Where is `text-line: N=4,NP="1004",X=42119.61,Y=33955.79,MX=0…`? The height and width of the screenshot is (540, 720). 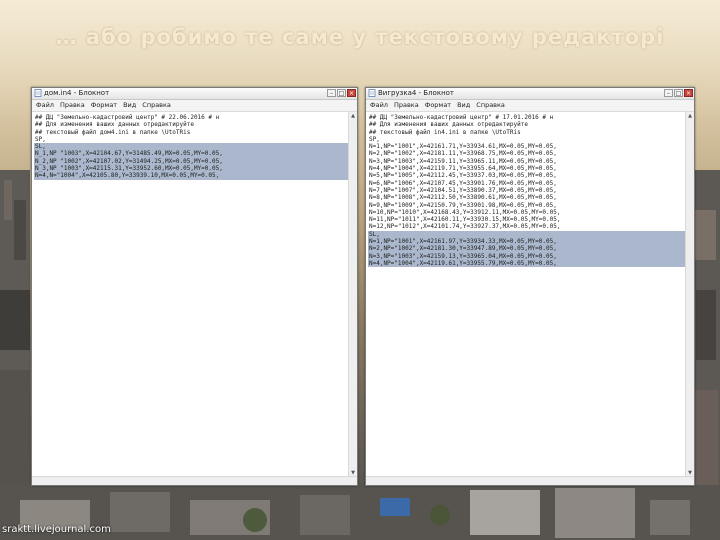
text-line: N=4,NP="1004",X=42119.61,Y=33955.79,MX=0… is located at coordinates (527, 263).